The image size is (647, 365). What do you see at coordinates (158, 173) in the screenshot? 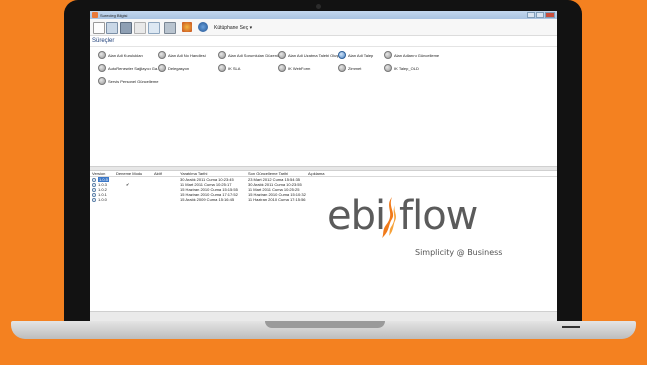
I see `column-header: Aktif` at bounding box center [158, 173].